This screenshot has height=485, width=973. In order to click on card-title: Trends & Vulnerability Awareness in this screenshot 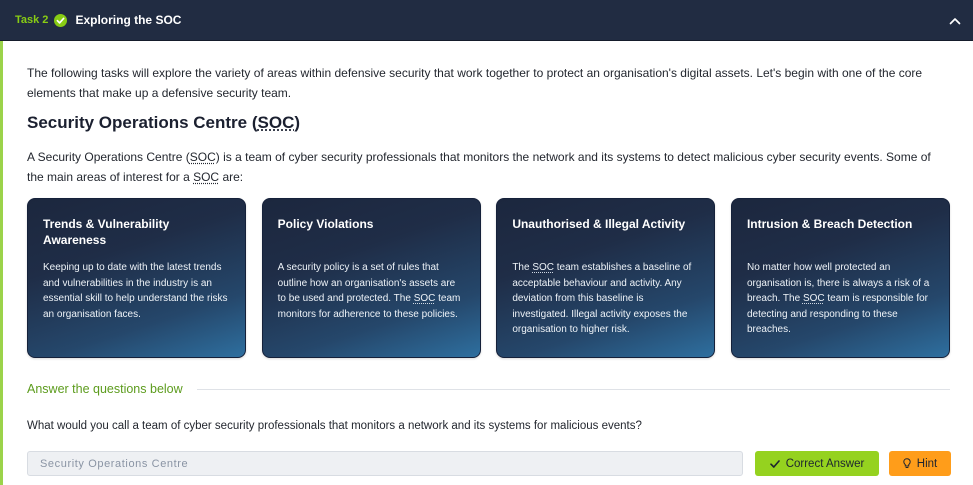, I will do `click(106, 232)`.